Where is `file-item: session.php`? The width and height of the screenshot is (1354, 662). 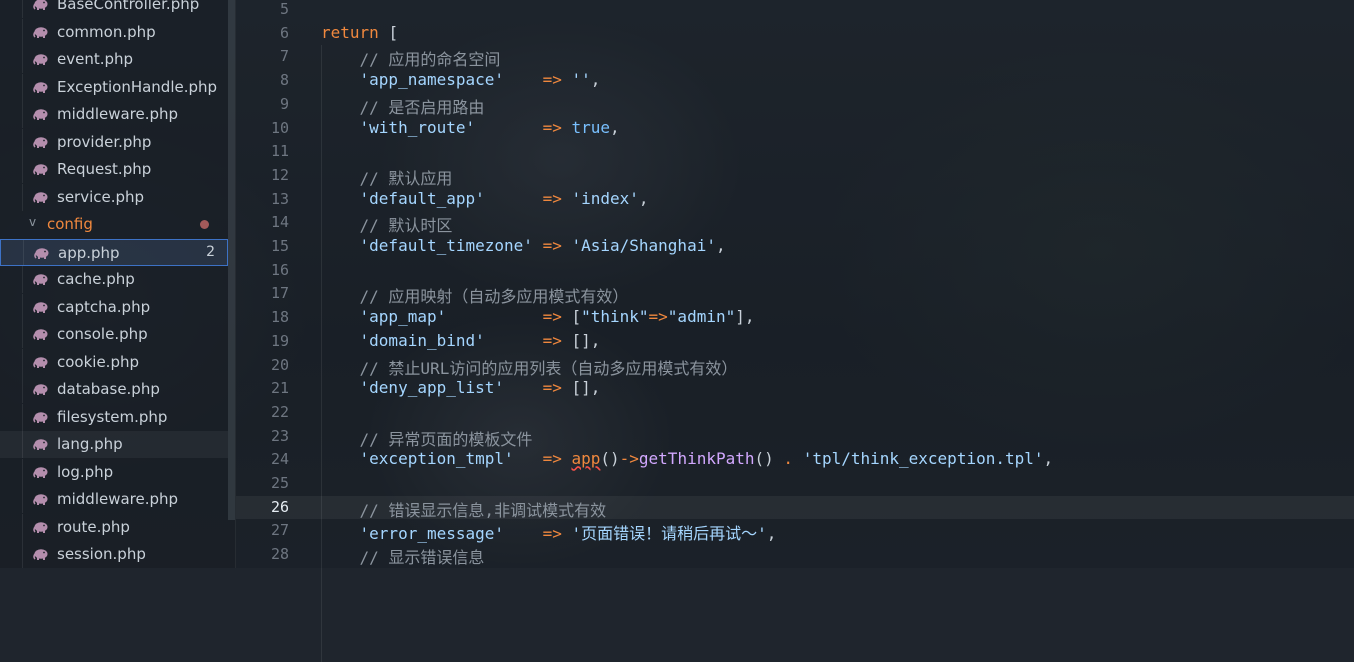
file-item: session.php is located at coordinates (114, 554).